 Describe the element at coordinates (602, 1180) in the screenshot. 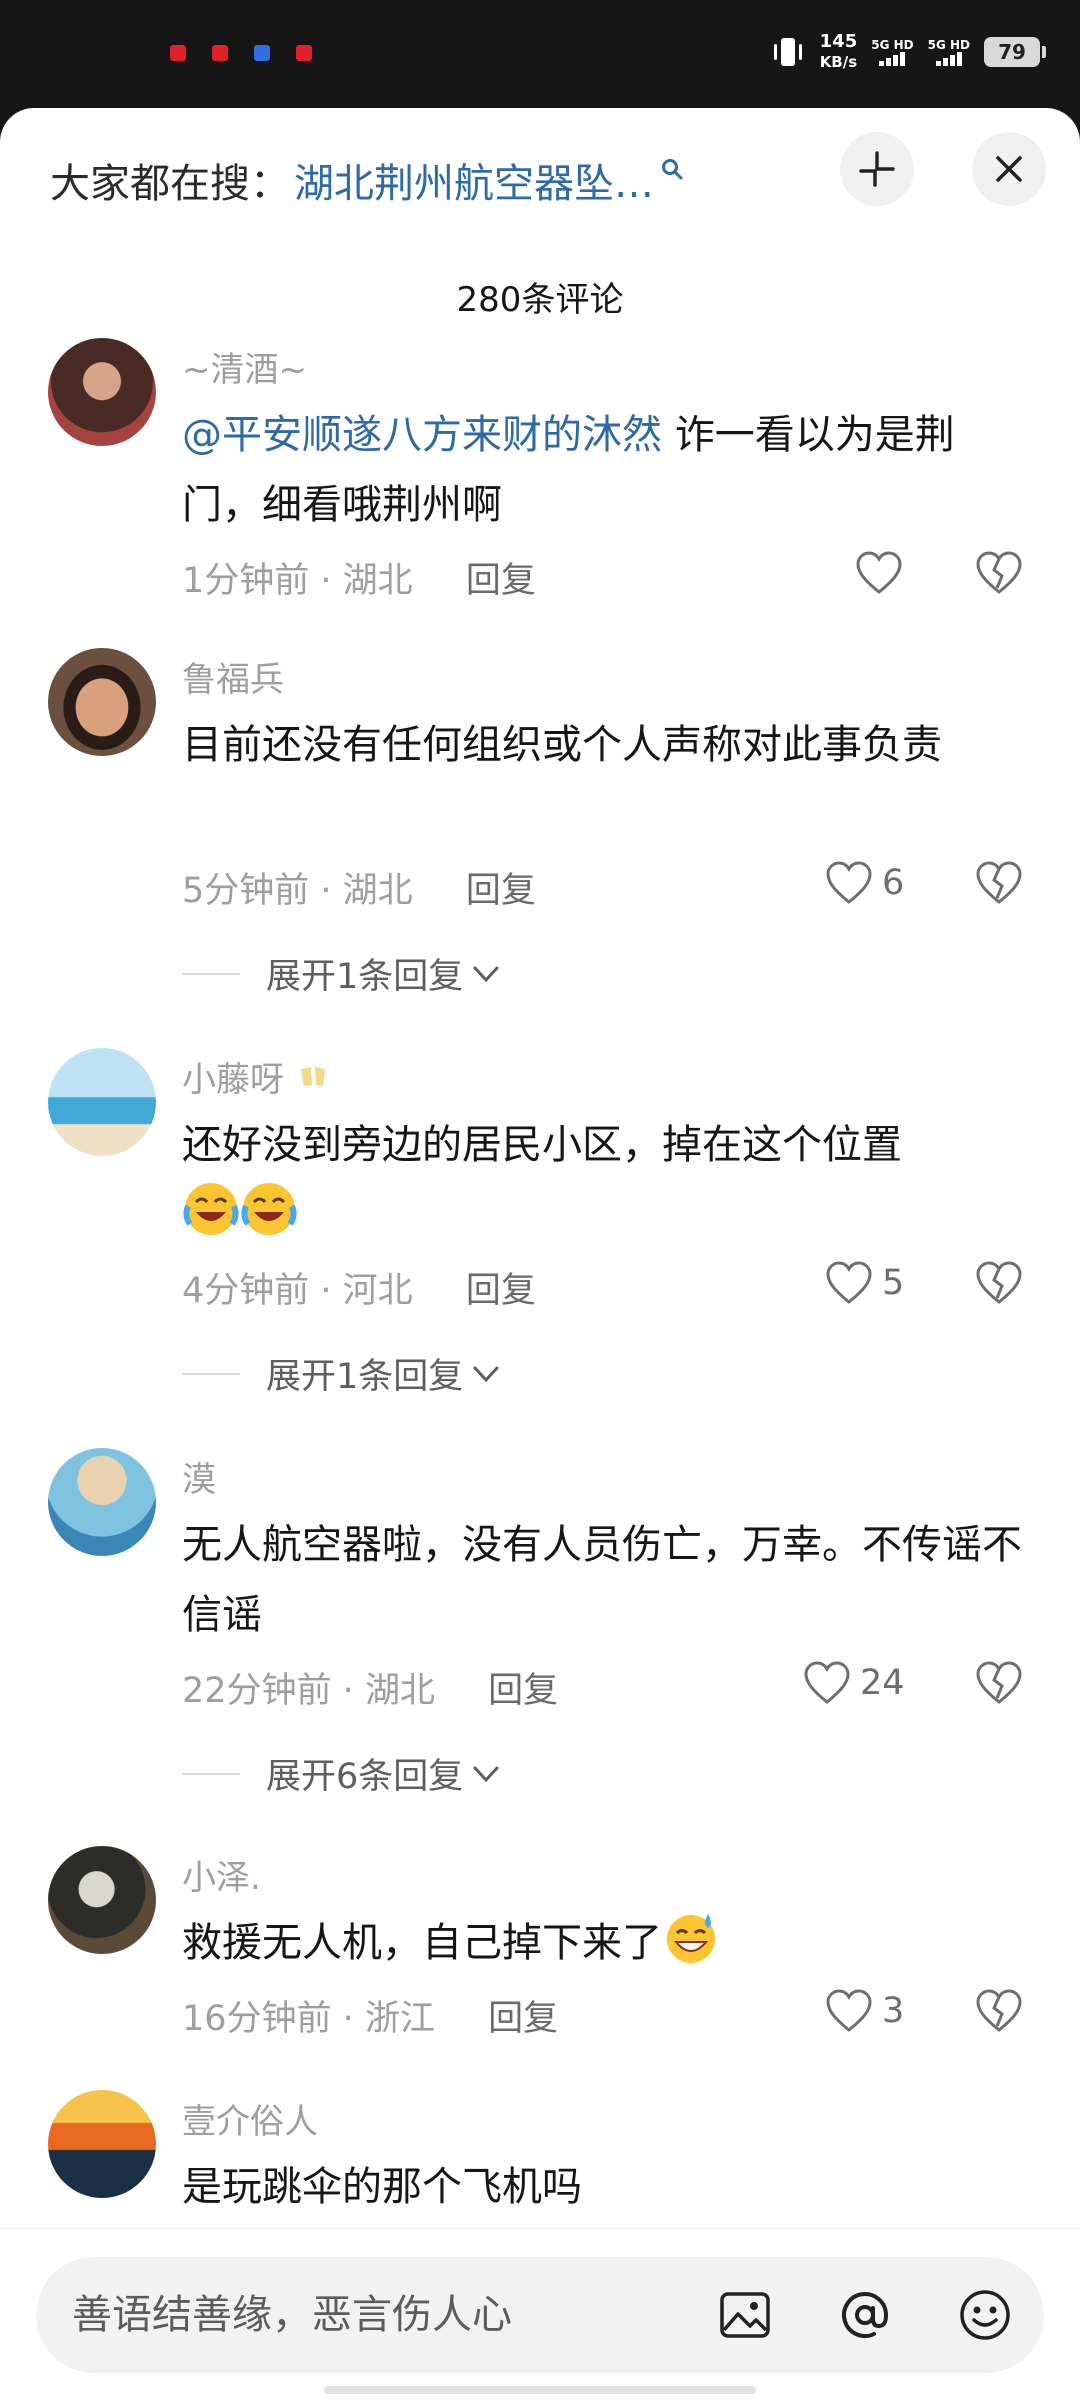

I see `comment-text: 还好没到旁边的居民小区，掉在这个位置` at that location.